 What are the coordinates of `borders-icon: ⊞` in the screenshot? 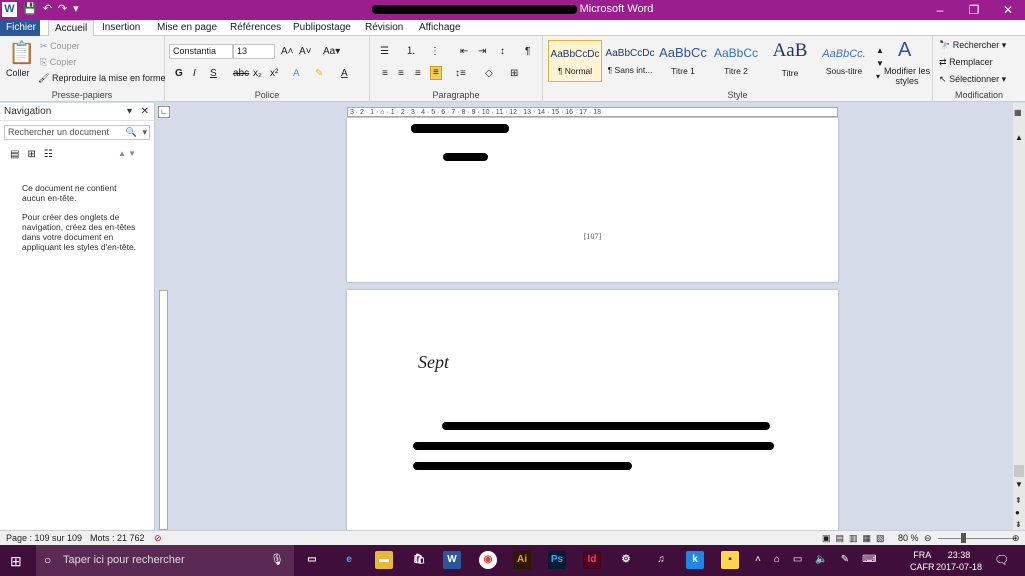 It's located at (514, 74).